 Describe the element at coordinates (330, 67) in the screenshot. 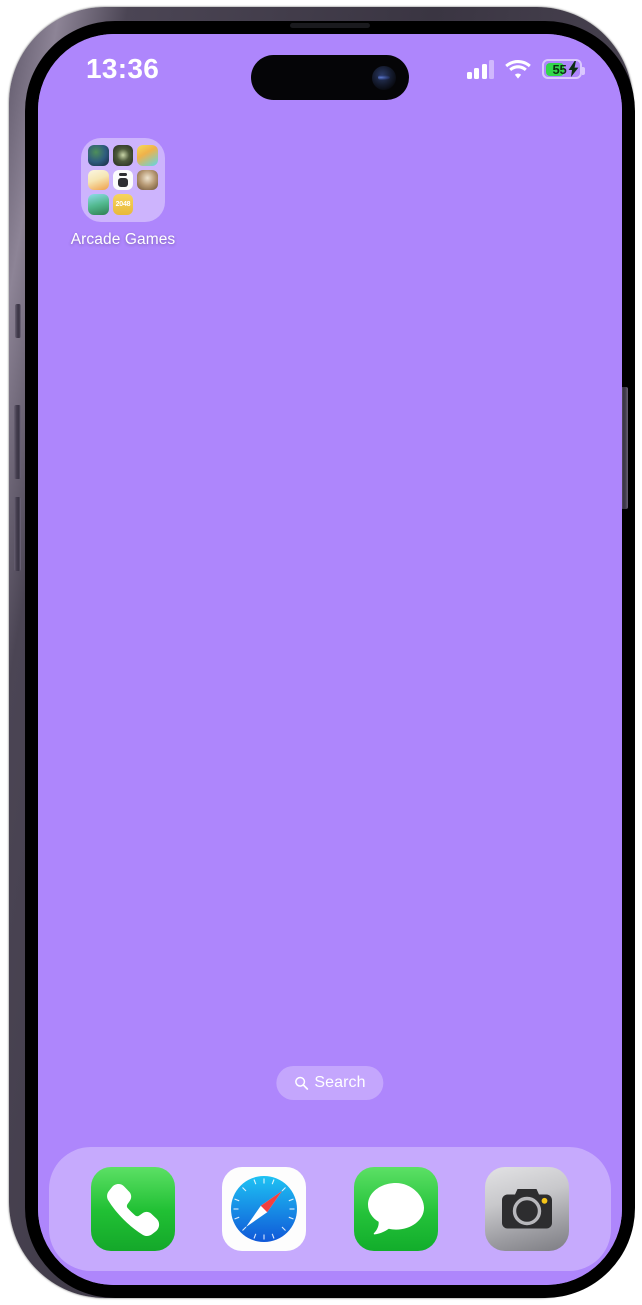

I see `status-bar: 13:36 55` at that location.